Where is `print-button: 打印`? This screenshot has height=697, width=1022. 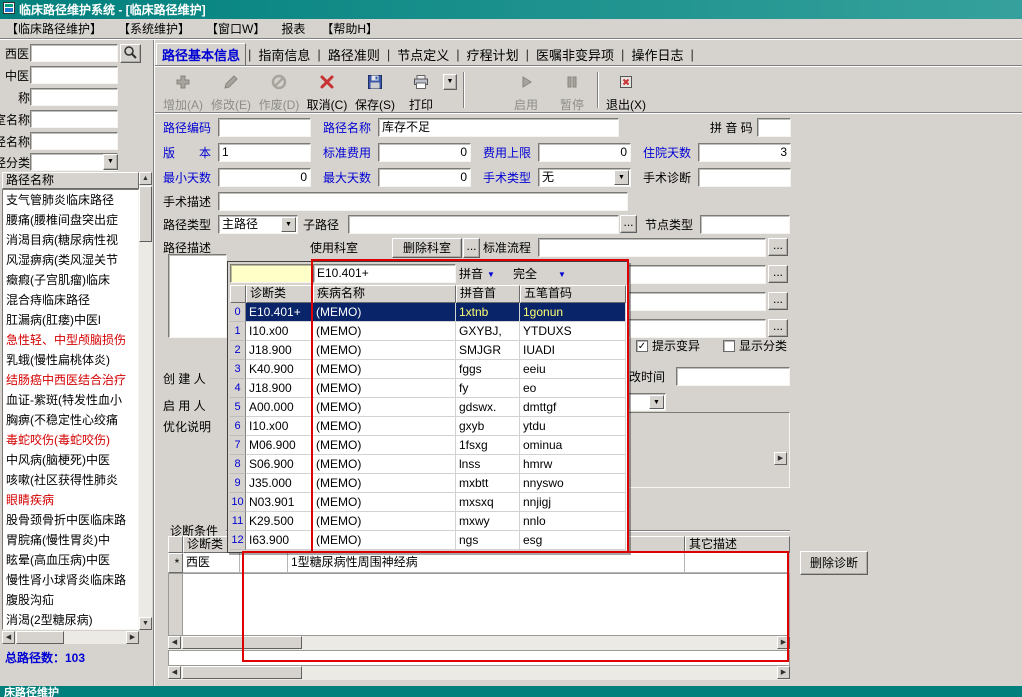
print-button: 打印 is located at coordinates (421, 90).